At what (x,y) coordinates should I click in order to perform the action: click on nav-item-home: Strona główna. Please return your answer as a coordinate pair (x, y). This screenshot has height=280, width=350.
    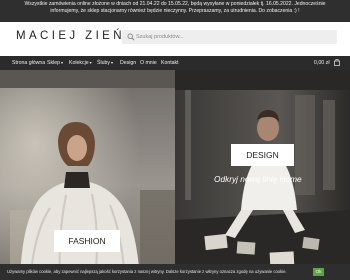
    Looking at the image, I should click on (28, 63).